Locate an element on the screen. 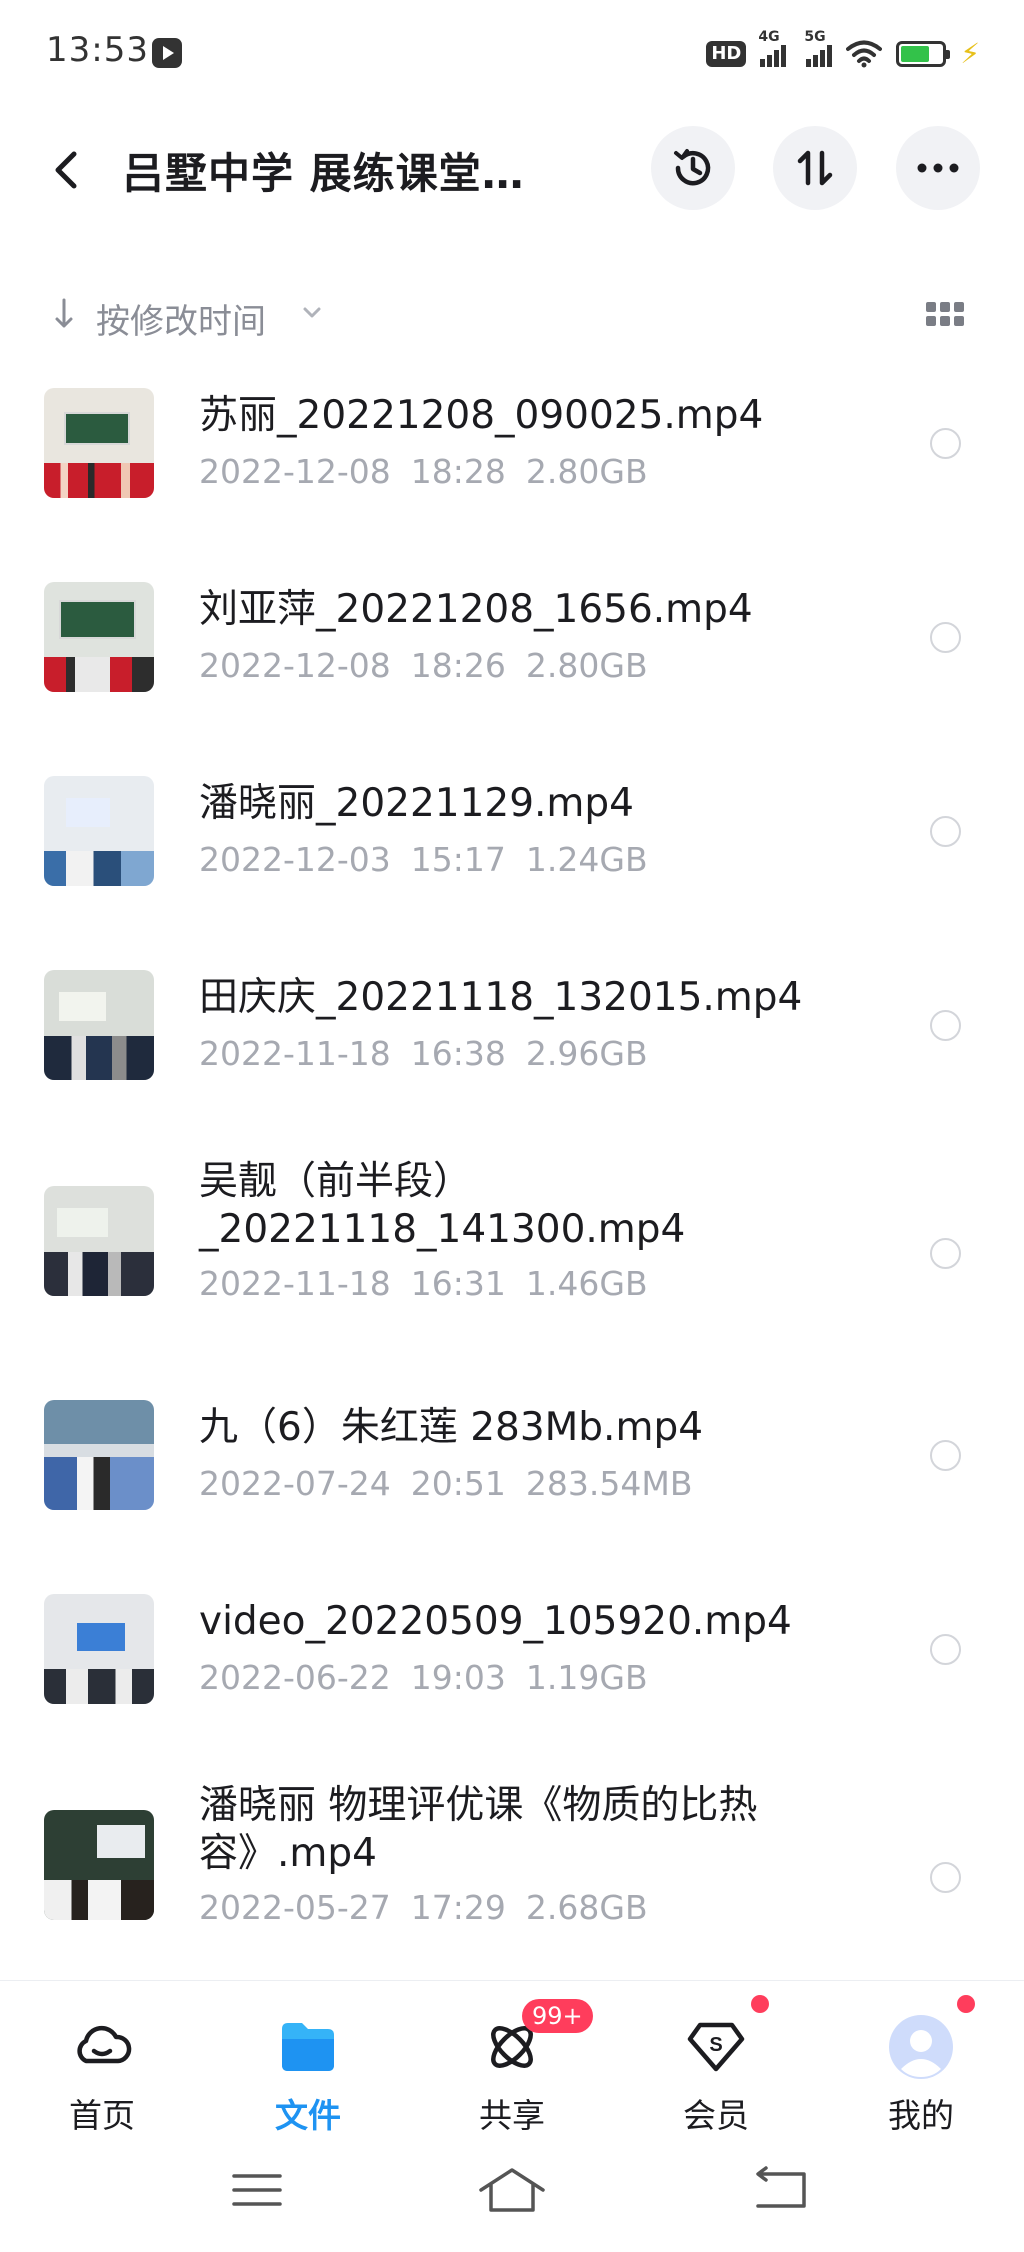  file-name: video_20220509_105920.mp4 is located at coordinates (495, 1621).